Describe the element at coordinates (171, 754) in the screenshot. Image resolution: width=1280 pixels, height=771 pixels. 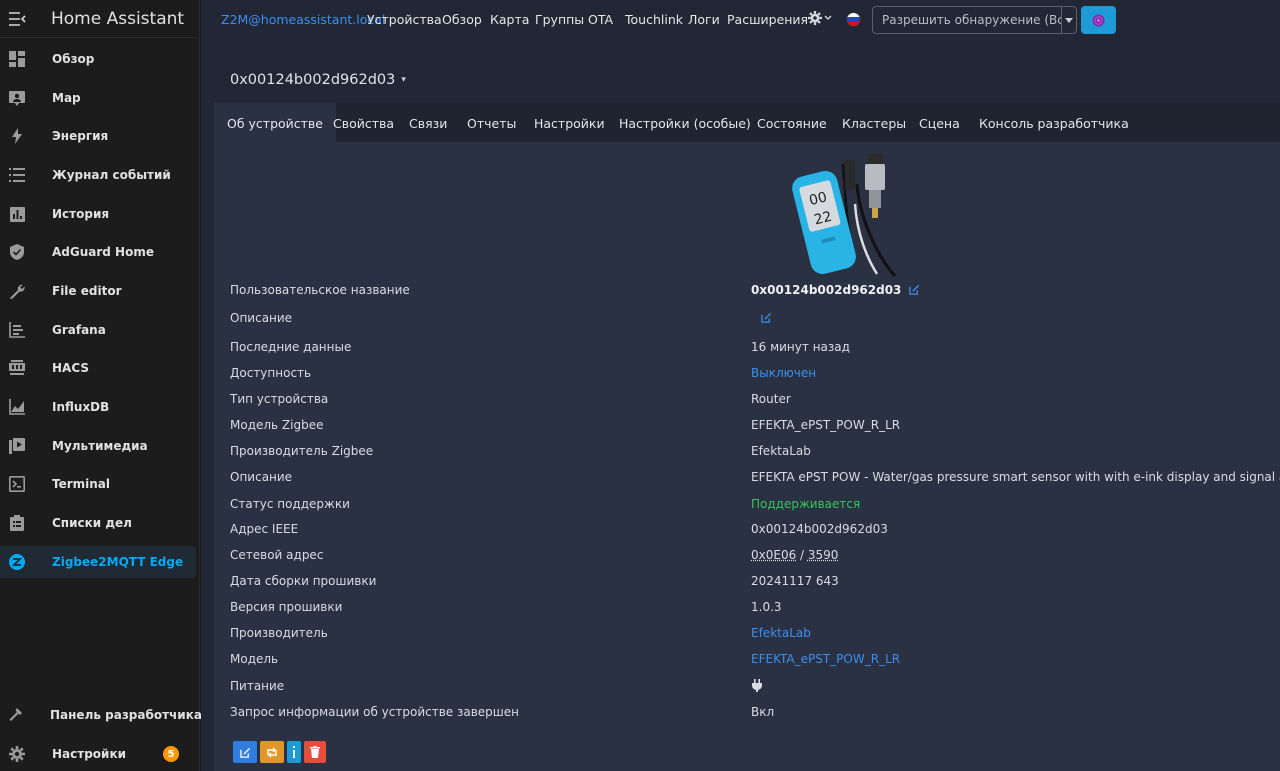
I see `notification-badge: 5` at that location.